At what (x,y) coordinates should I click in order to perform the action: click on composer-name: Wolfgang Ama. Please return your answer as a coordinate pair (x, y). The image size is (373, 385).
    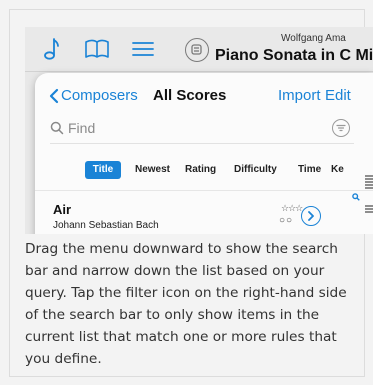
    Looking at the image, I should click on (313, 38).